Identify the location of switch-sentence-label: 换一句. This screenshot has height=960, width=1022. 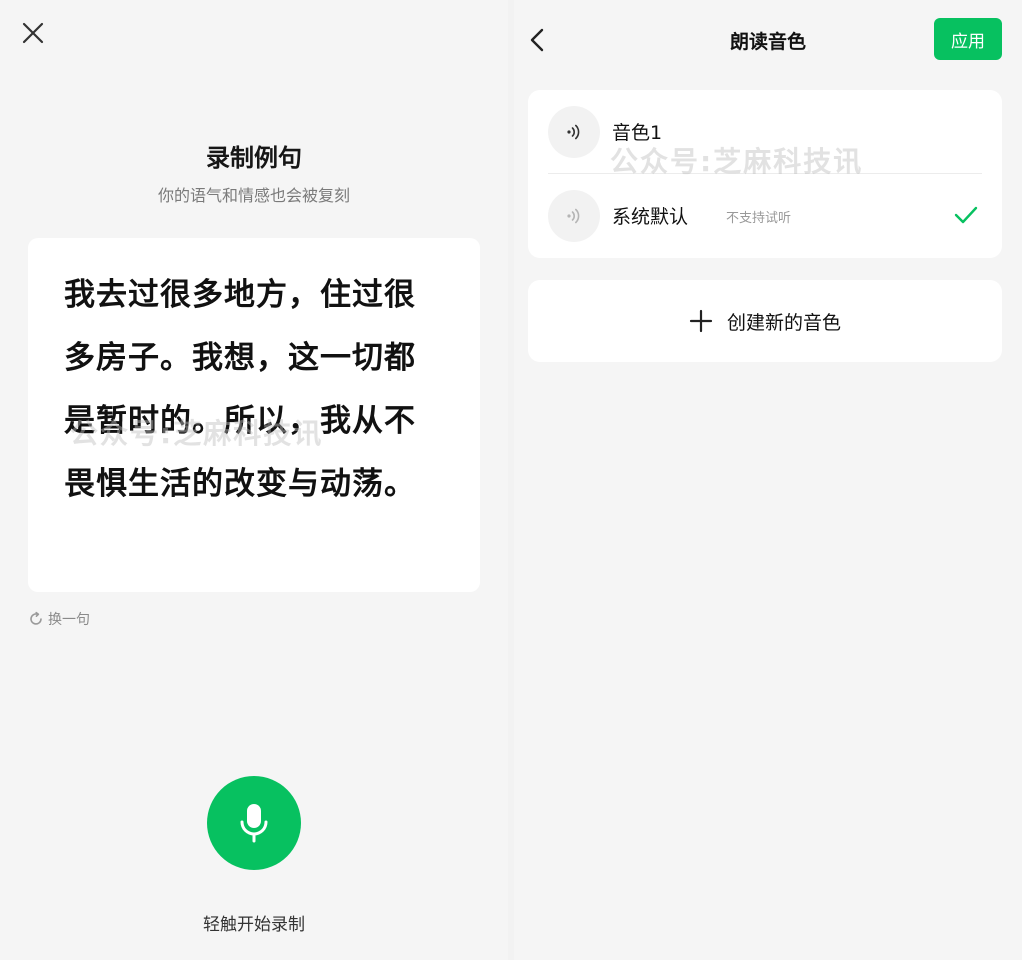
(69, 620).